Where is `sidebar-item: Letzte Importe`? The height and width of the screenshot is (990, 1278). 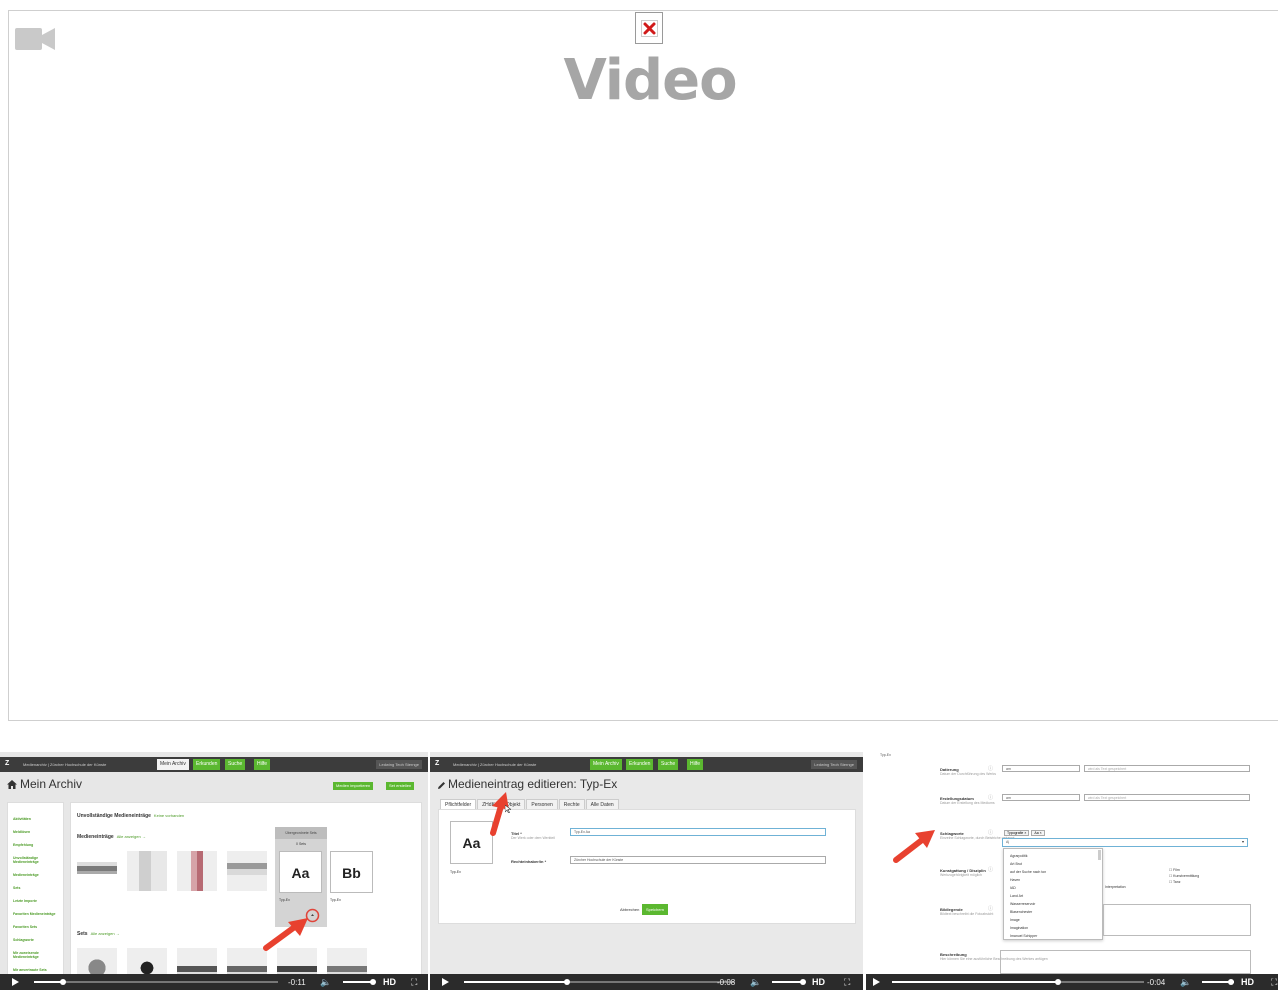
sidebar-item: Letzte Importe is located at coordinates (36, 901).